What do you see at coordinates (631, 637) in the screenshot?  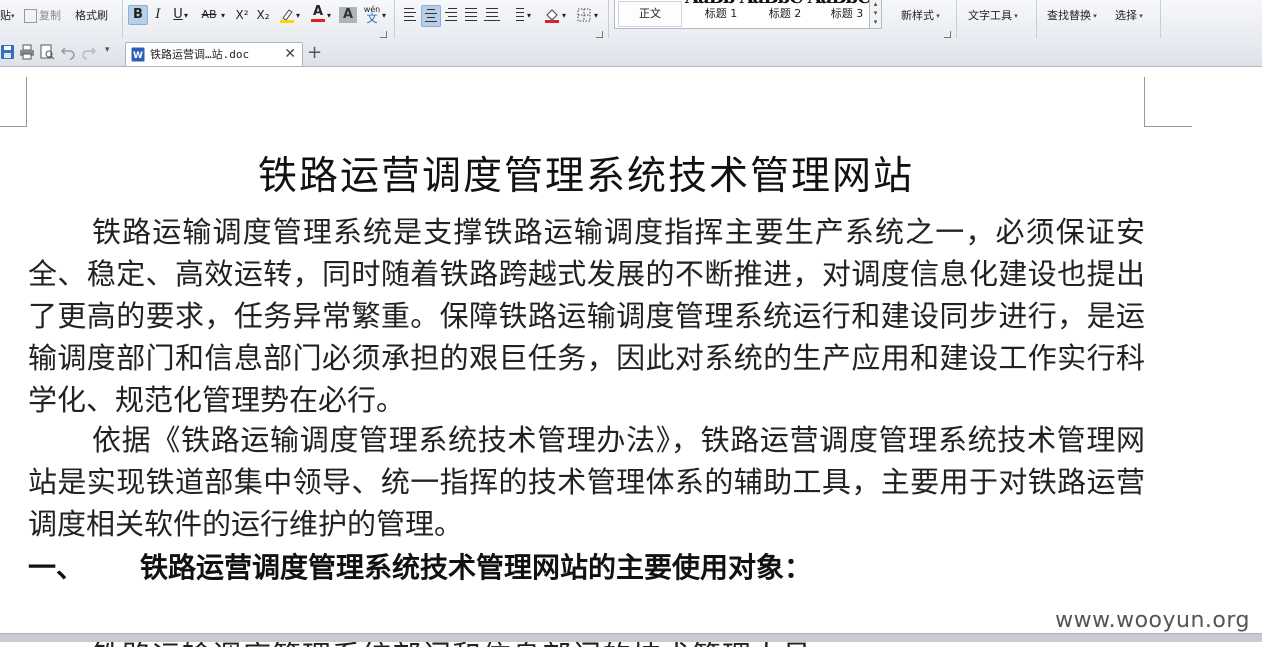 I see `page-boundary` at bounding box center [631, 637].